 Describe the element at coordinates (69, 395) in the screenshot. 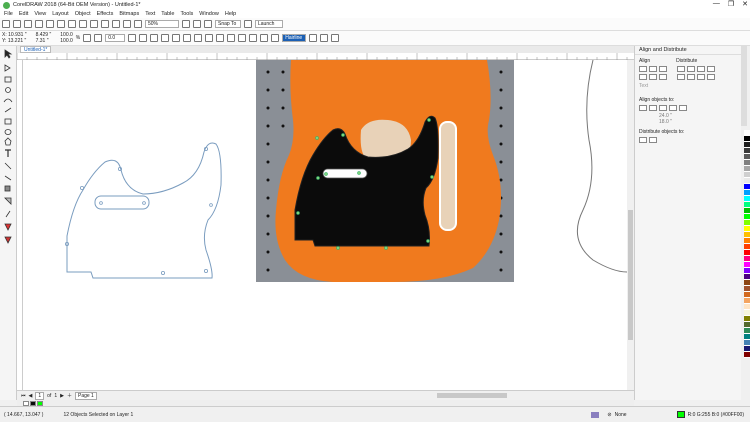

I see `add-page-button: ＋` at that location.